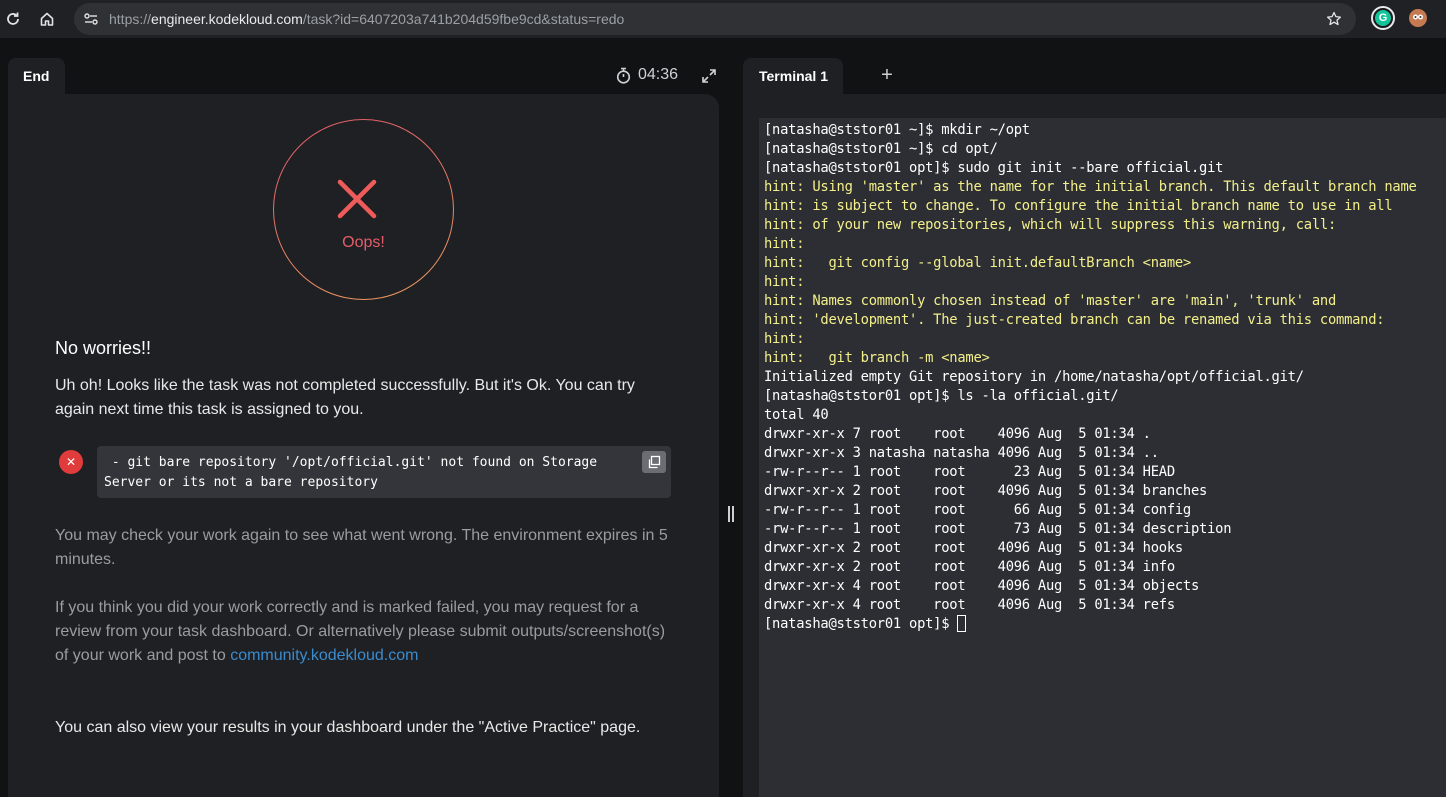 The width and height of the screenshot is (1446, 797). Describe the element at coordinates (1334, 19) in the screenshot. I see `bookmark-star-icon` at that location.